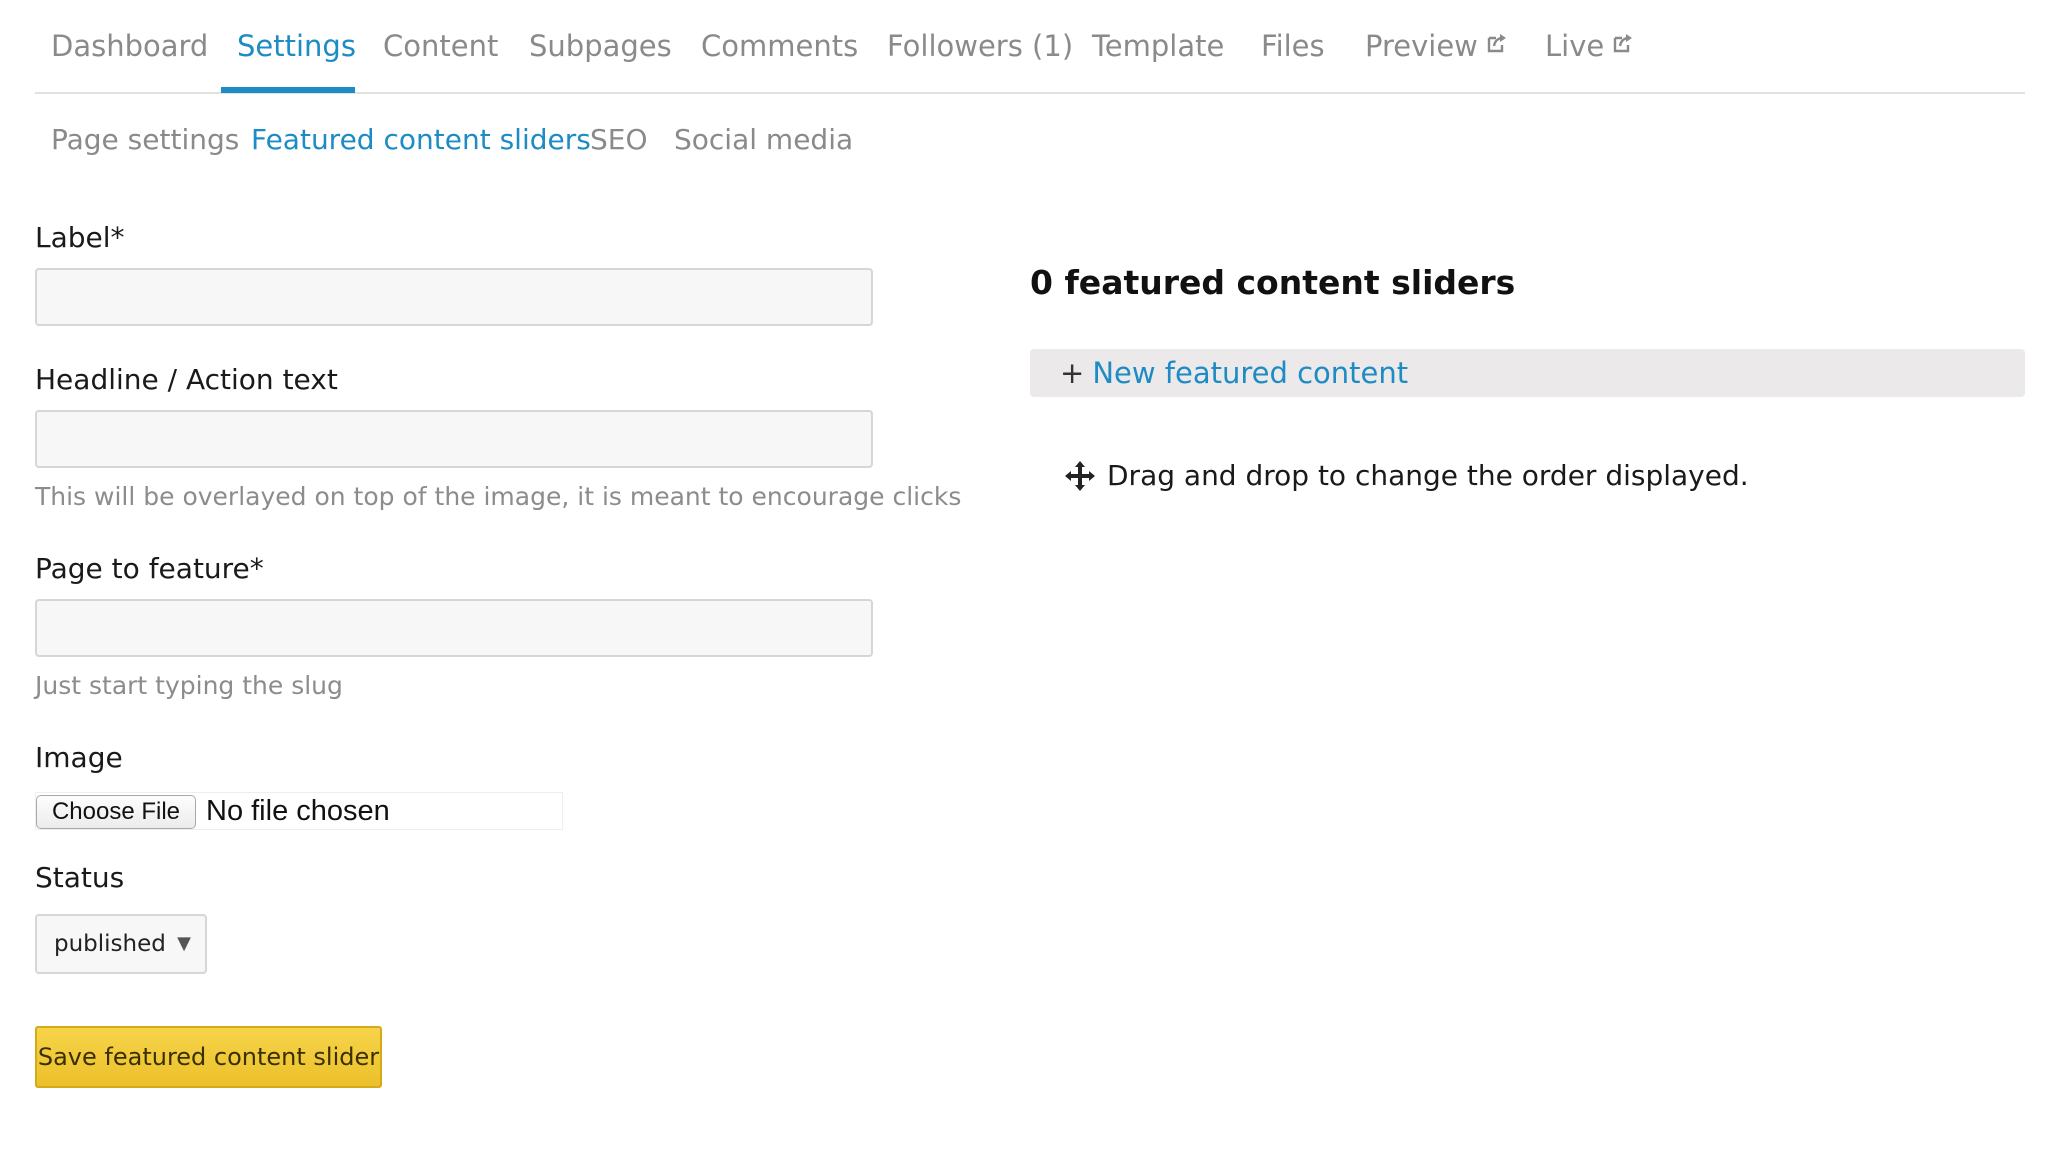 The width and height of the screenshot is (2048, 1150). What do you see at coordinates (208, 1057) in the screenshot?
I see `save-button: Save featured content slider` at bounding box center [208, 1057].